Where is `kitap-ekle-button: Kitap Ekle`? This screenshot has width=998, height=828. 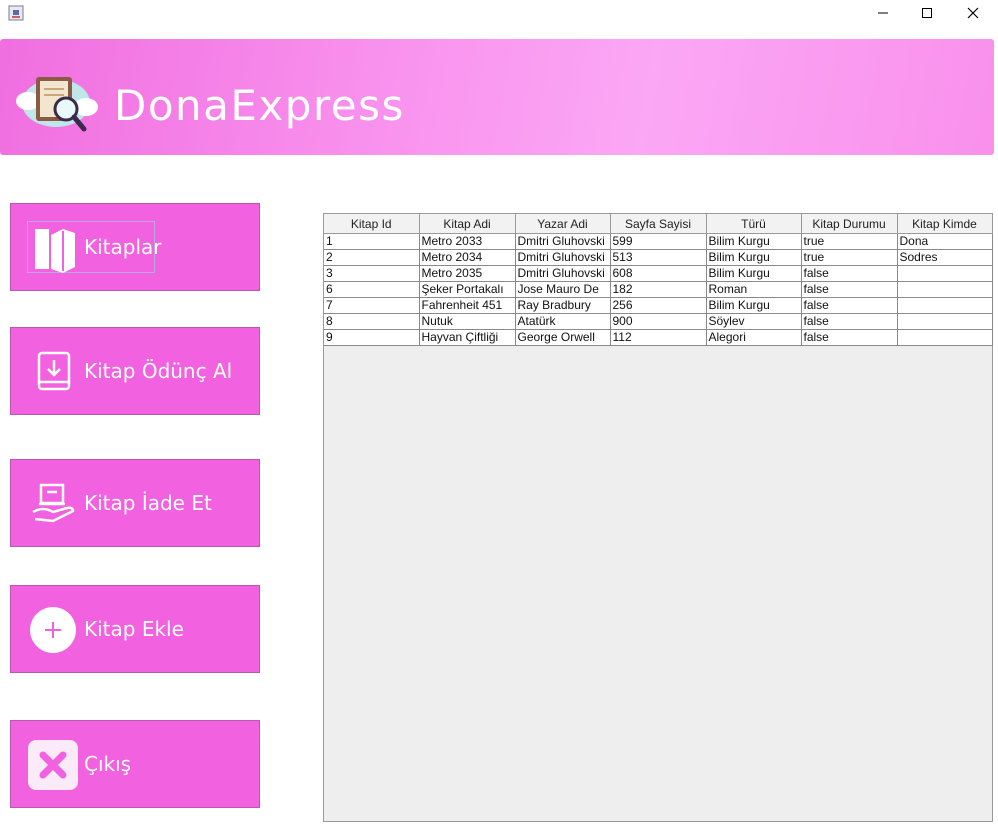 kitap-ekle-button: Kitap Ekle is located at coordinates (135, 629).